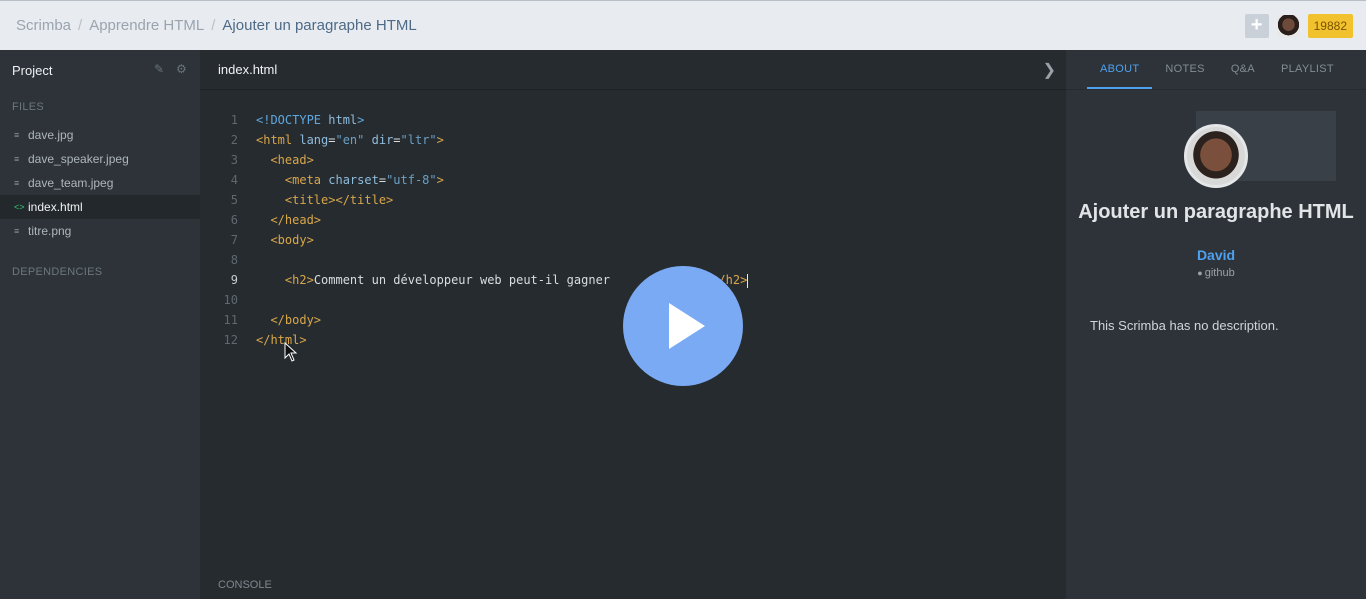 This screenshot has width=1366, height=599. I want to click on code-line: 6 </head>, so click(633, 220).